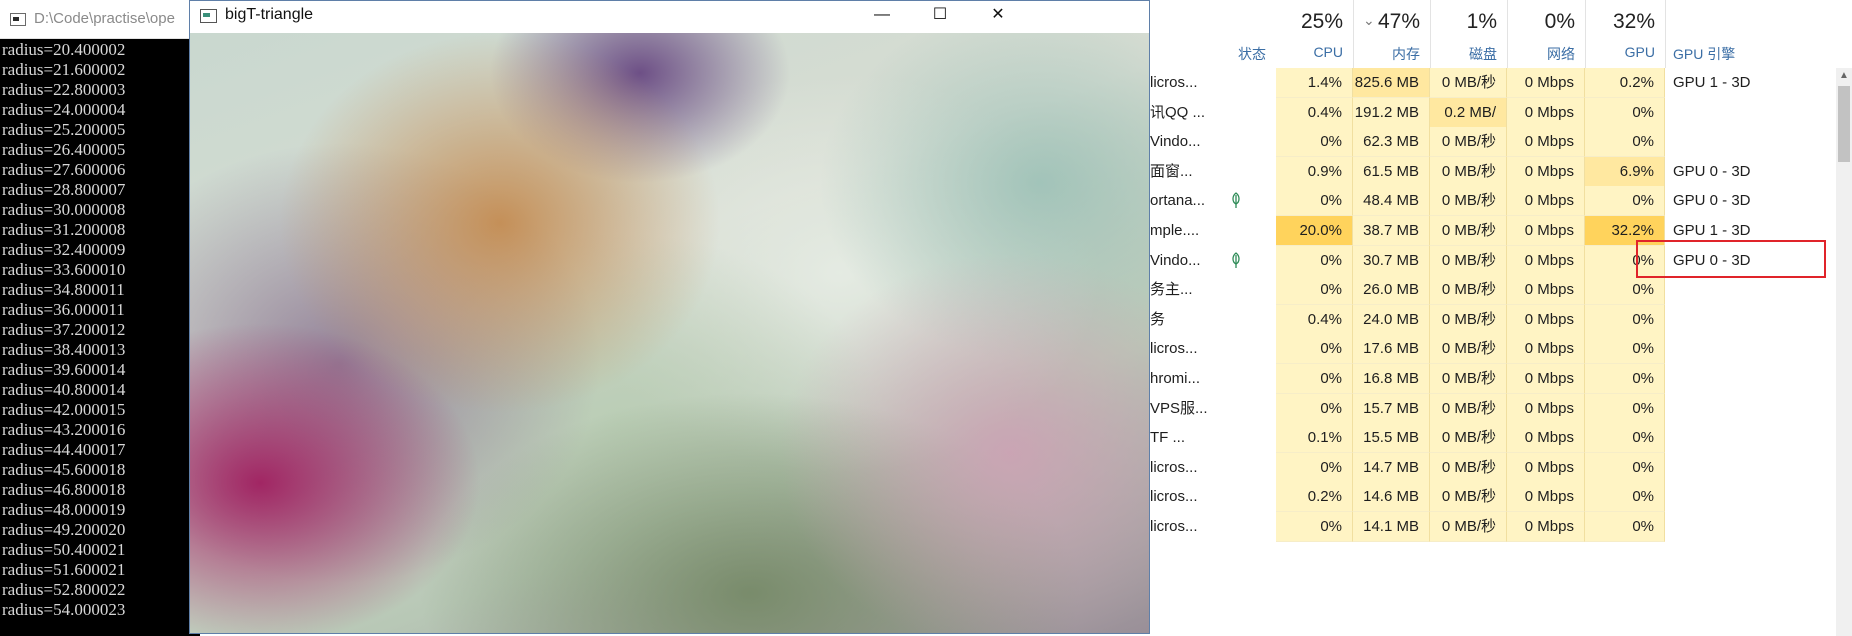 This screenshot has width=1852, height=636. I want to click on console-line: radius=48.000019, so click(64, 509).